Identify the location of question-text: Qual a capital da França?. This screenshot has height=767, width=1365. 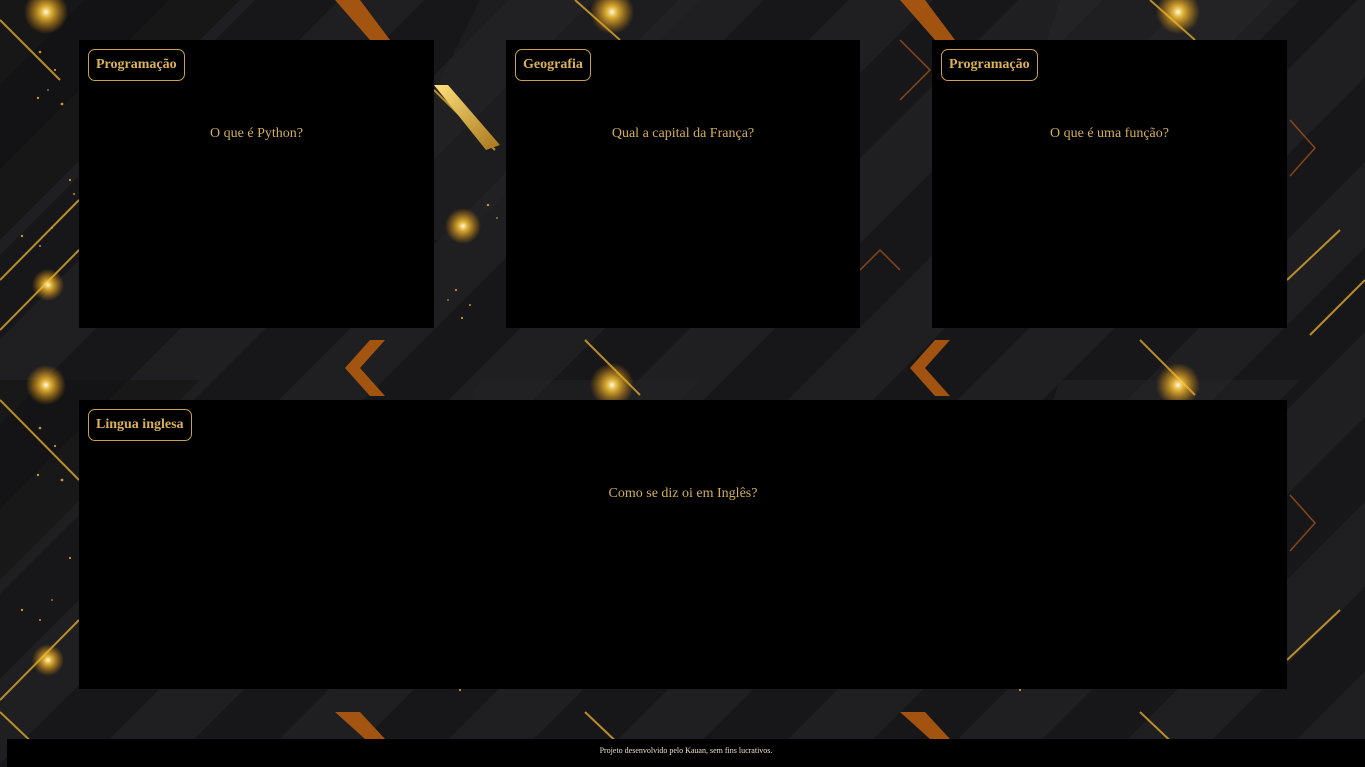
(683, 133).